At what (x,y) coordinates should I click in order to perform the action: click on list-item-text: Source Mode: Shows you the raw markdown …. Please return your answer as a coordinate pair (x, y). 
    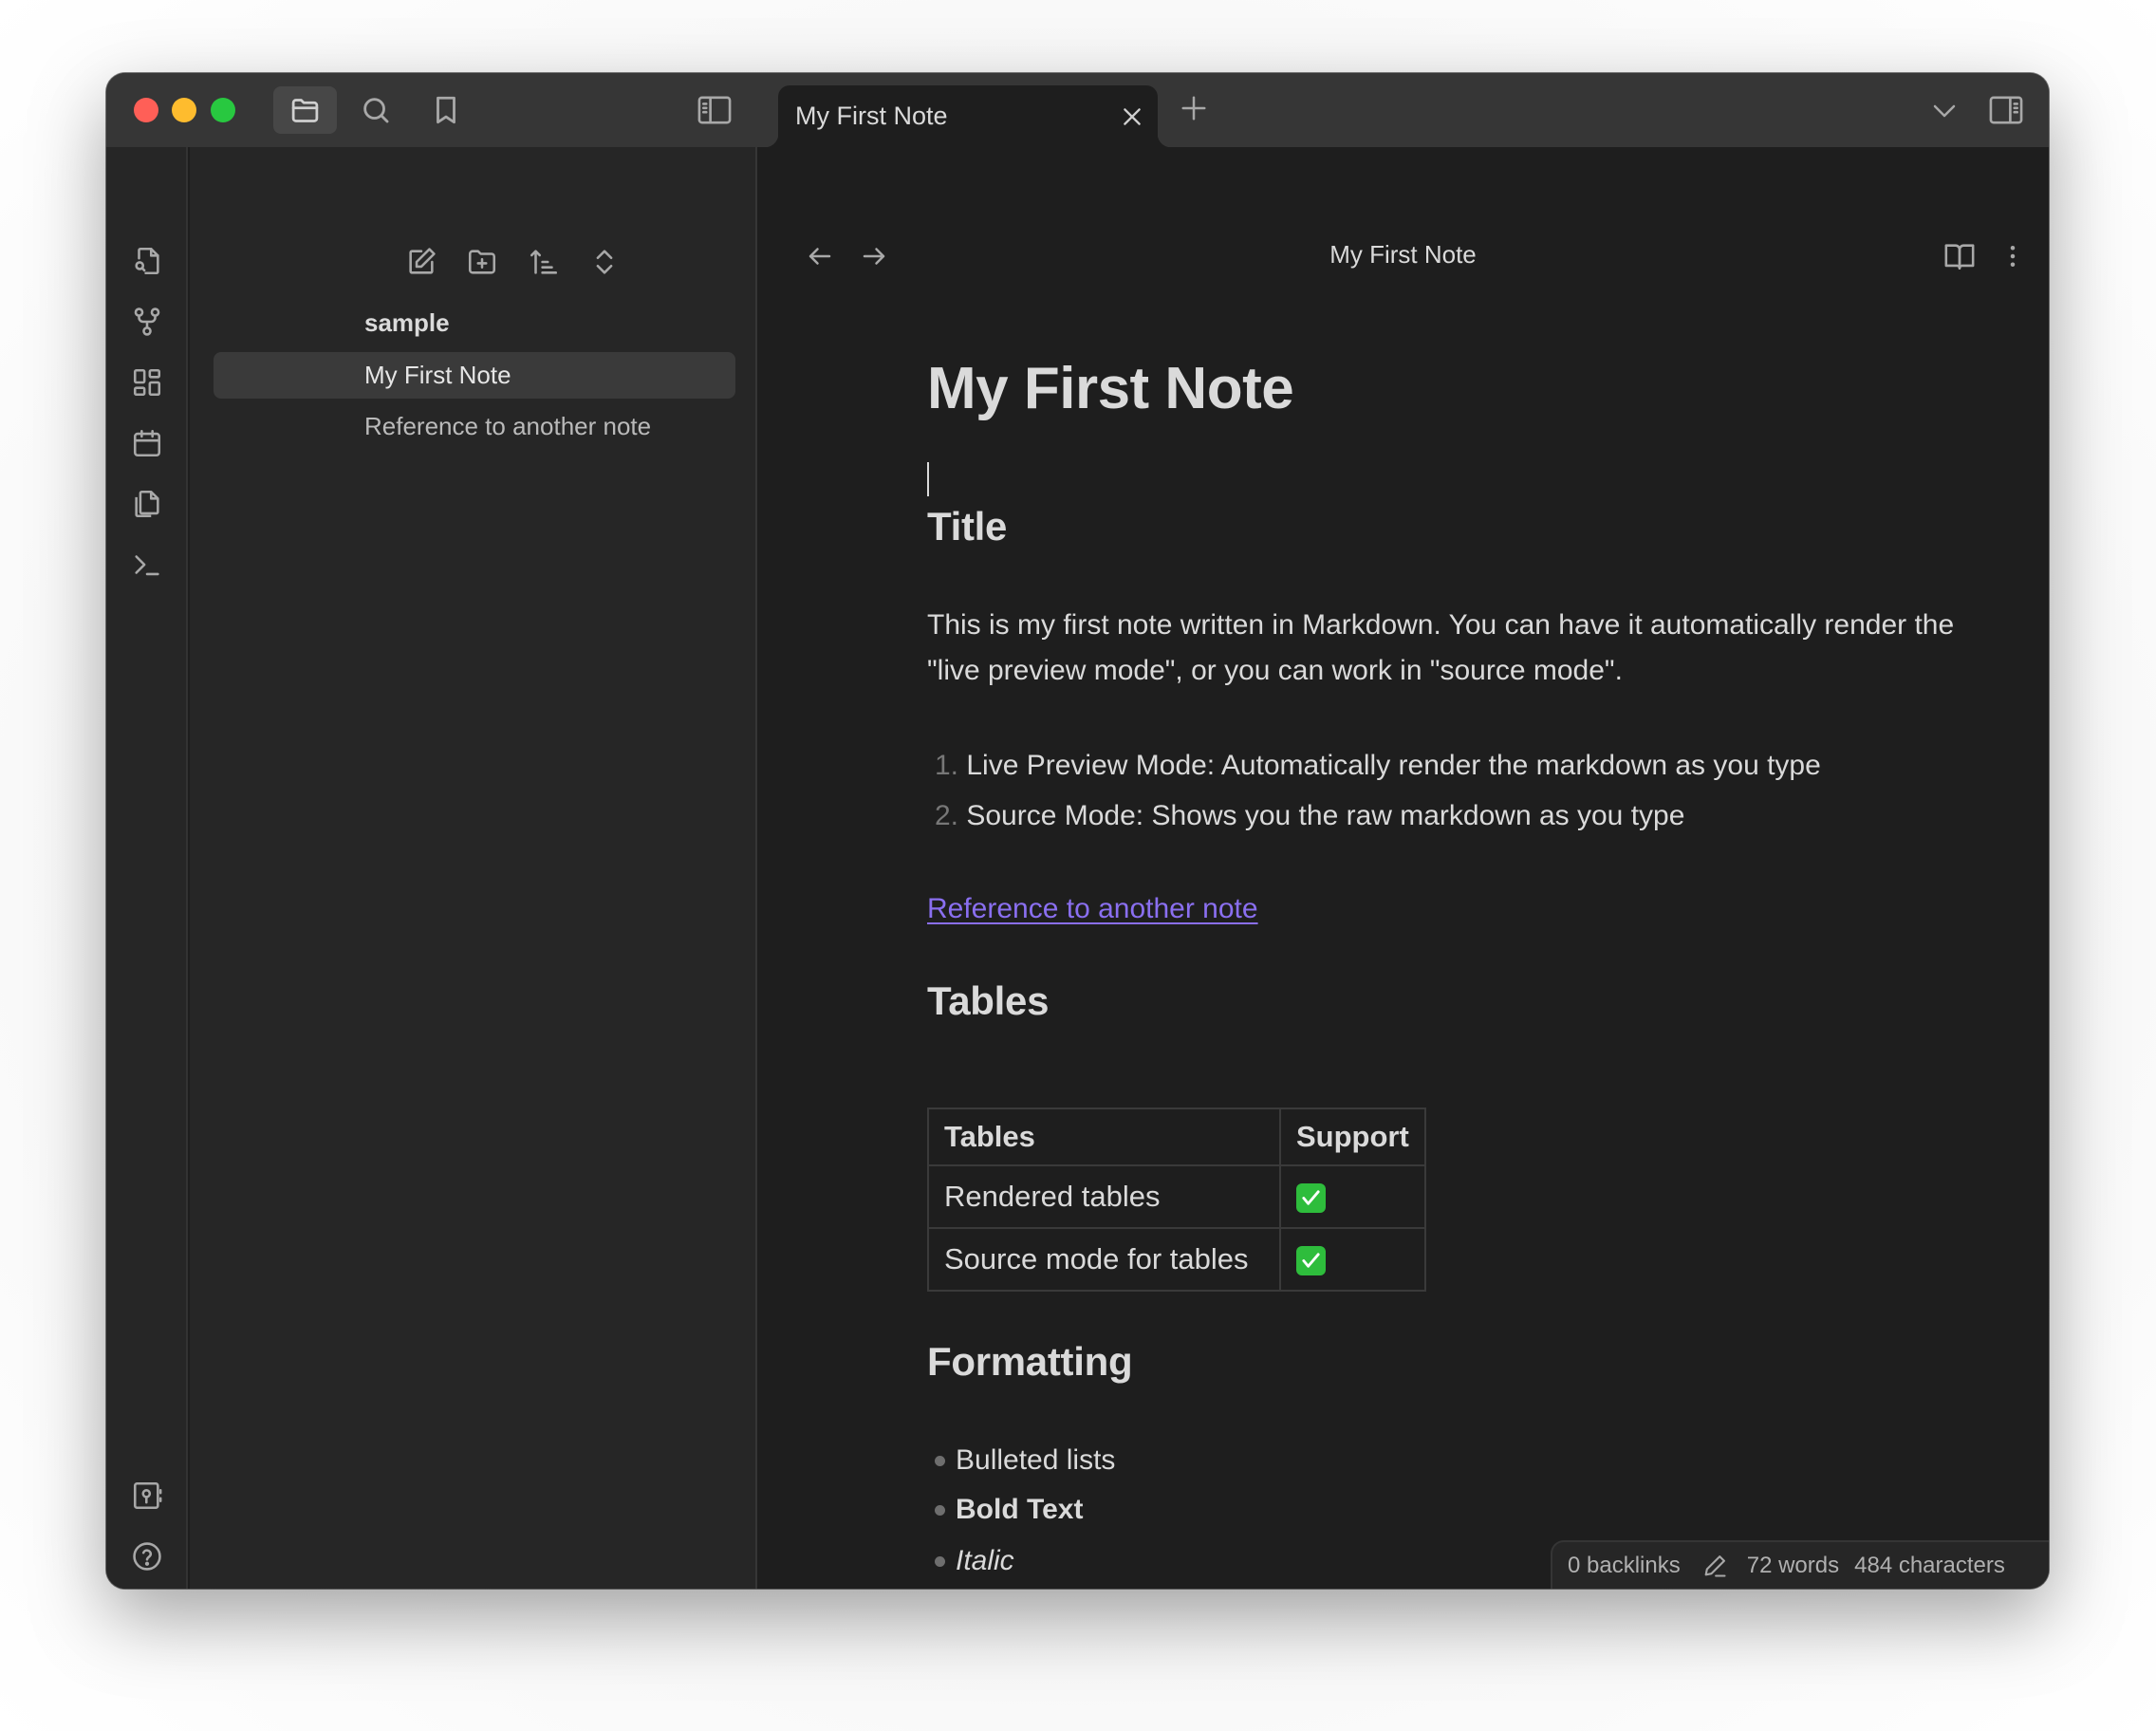
    Looking at the image, I should click on (1325, 815).